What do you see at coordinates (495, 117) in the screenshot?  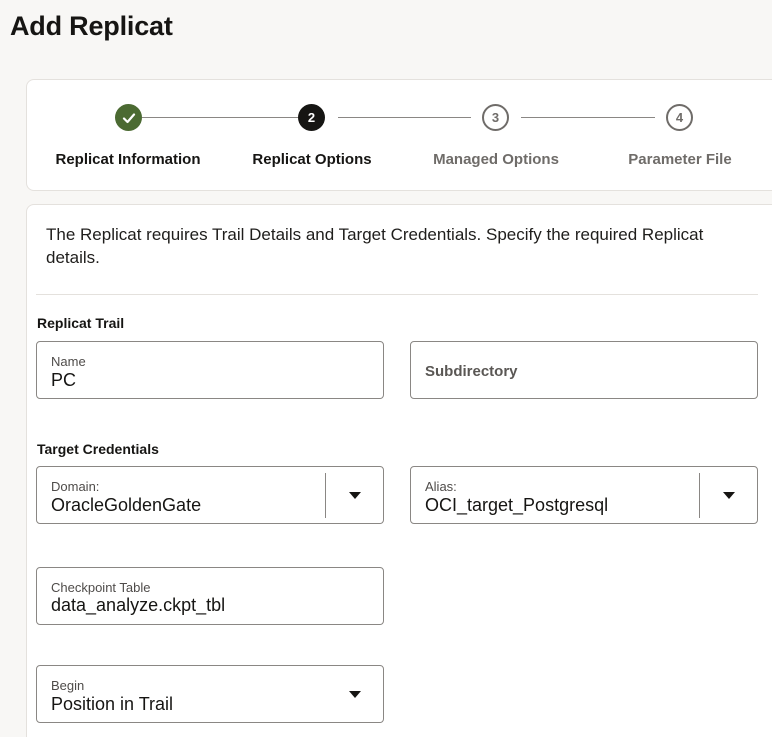 I see `step-3-indicator: 3` at bounding box center [495, 117].